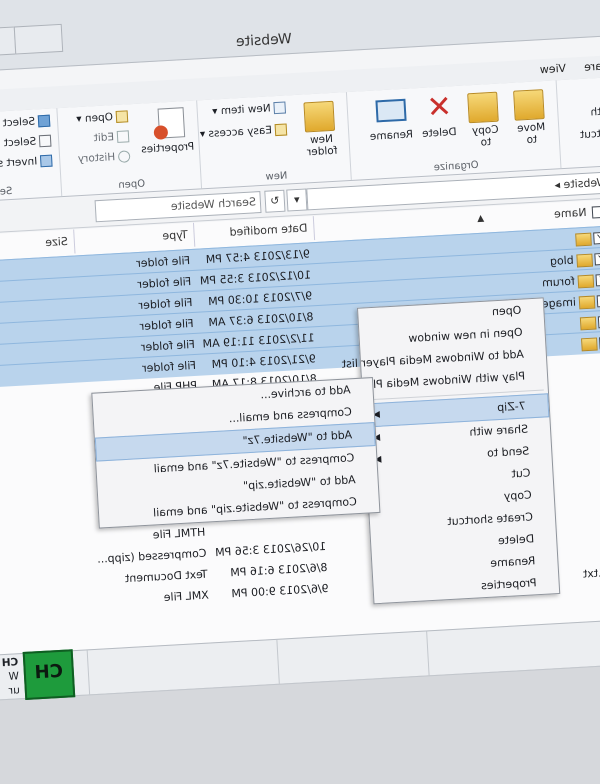 Image resolution: width=600 pixels, height=784 pixels. I want to click on delete-icon: ✕, so click(439, 107).